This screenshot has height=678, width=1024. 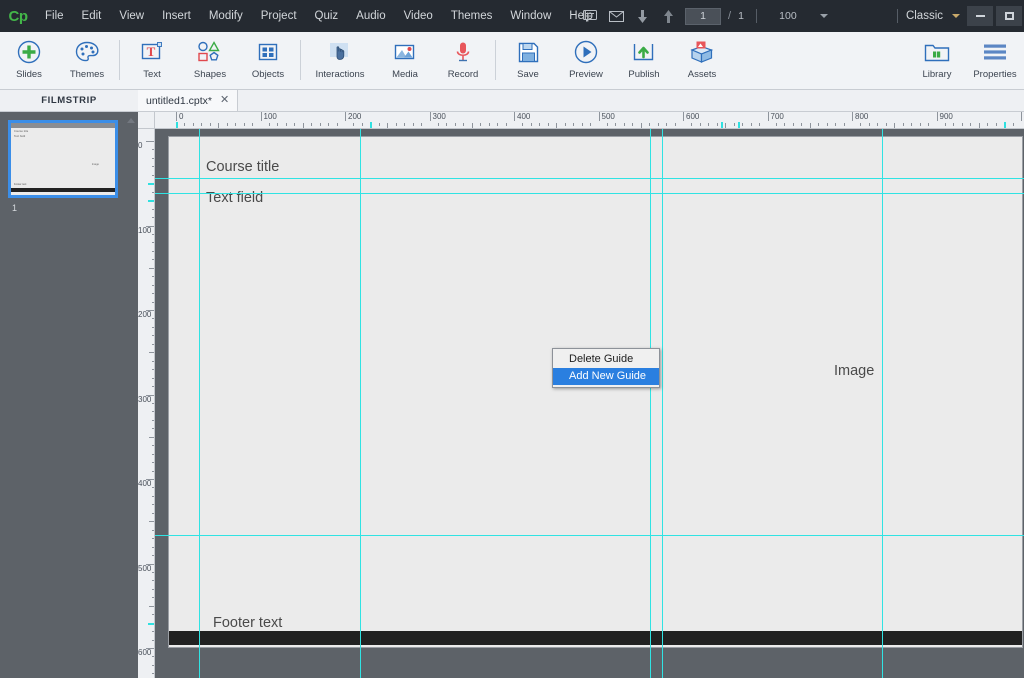 What do you see at coordinates (854, 371) in the screenshot?
I see `placeholder-image: Image` at bounding box center [854, 371].